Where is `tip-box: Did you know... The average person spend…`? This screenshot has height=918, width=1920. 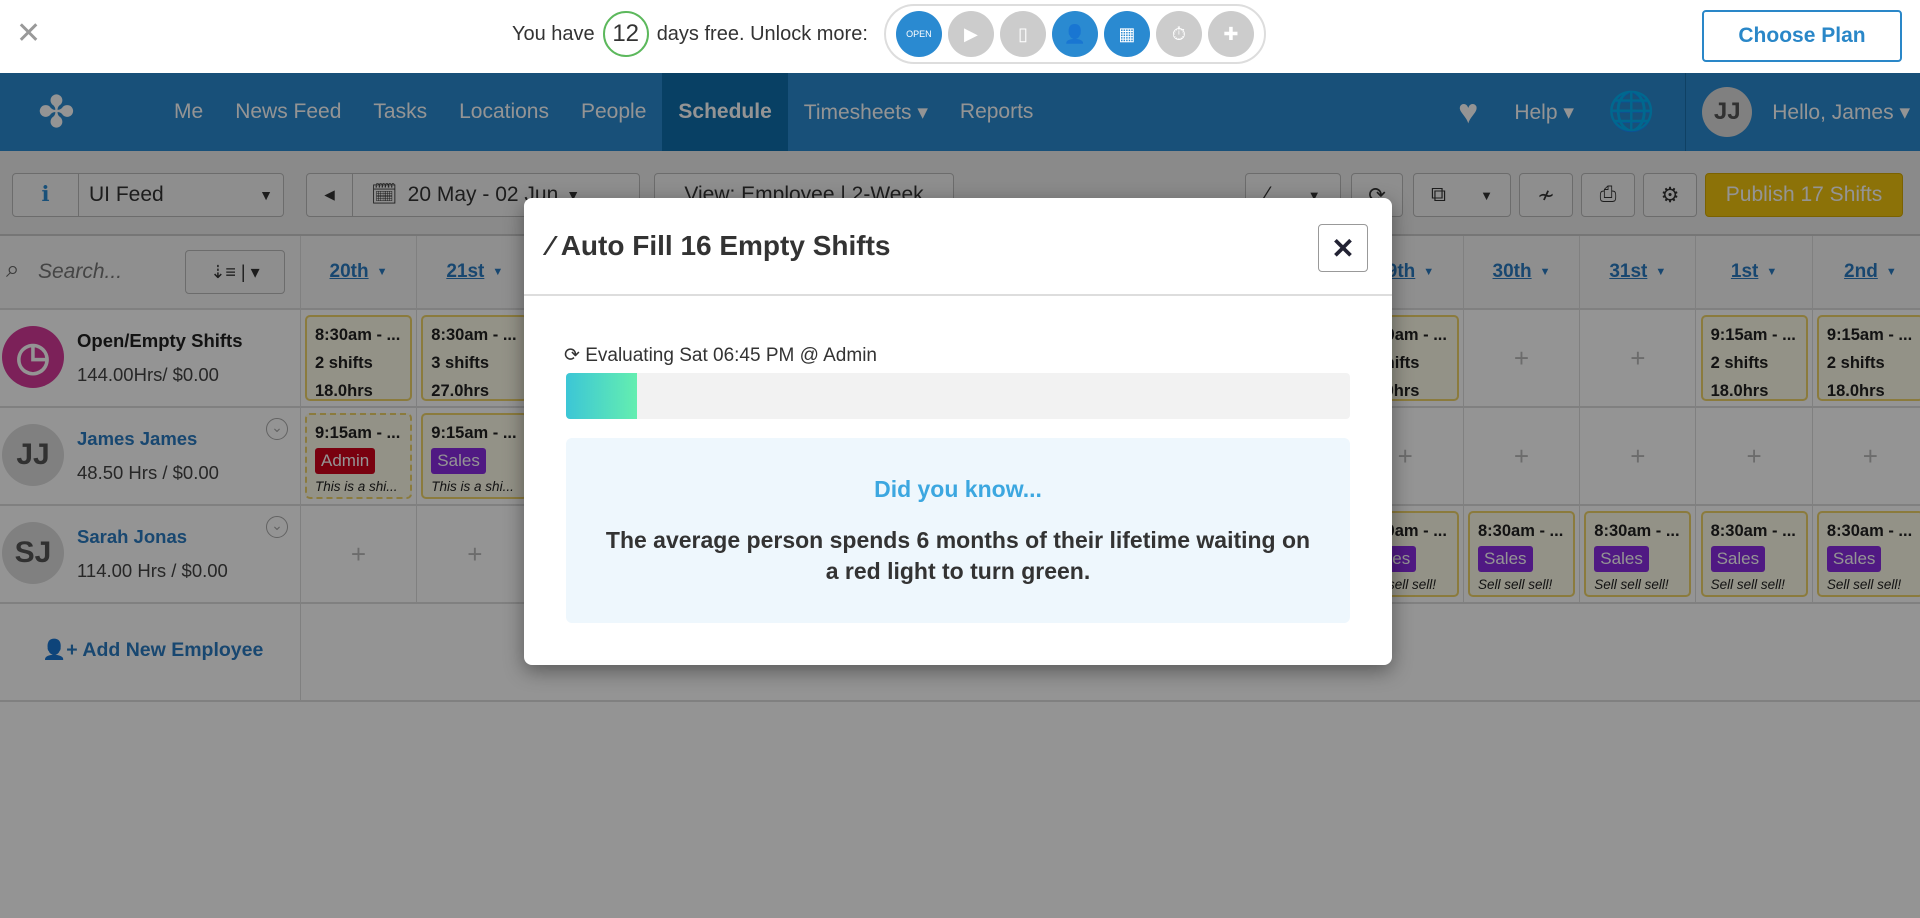
tip-box: Did you know... The average person spend… is located at coordinates (958, 530).